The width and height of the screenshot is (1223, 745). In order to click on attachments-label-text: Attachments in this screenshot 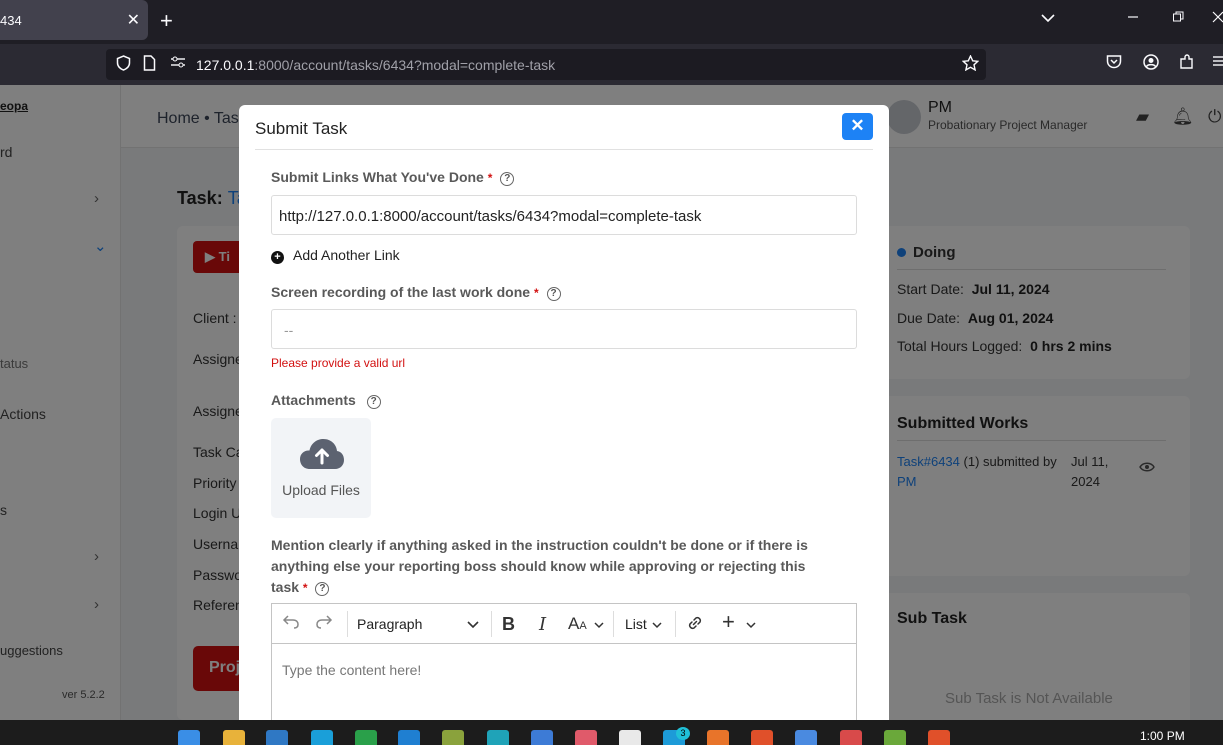, I will do `click(313, 400)`.